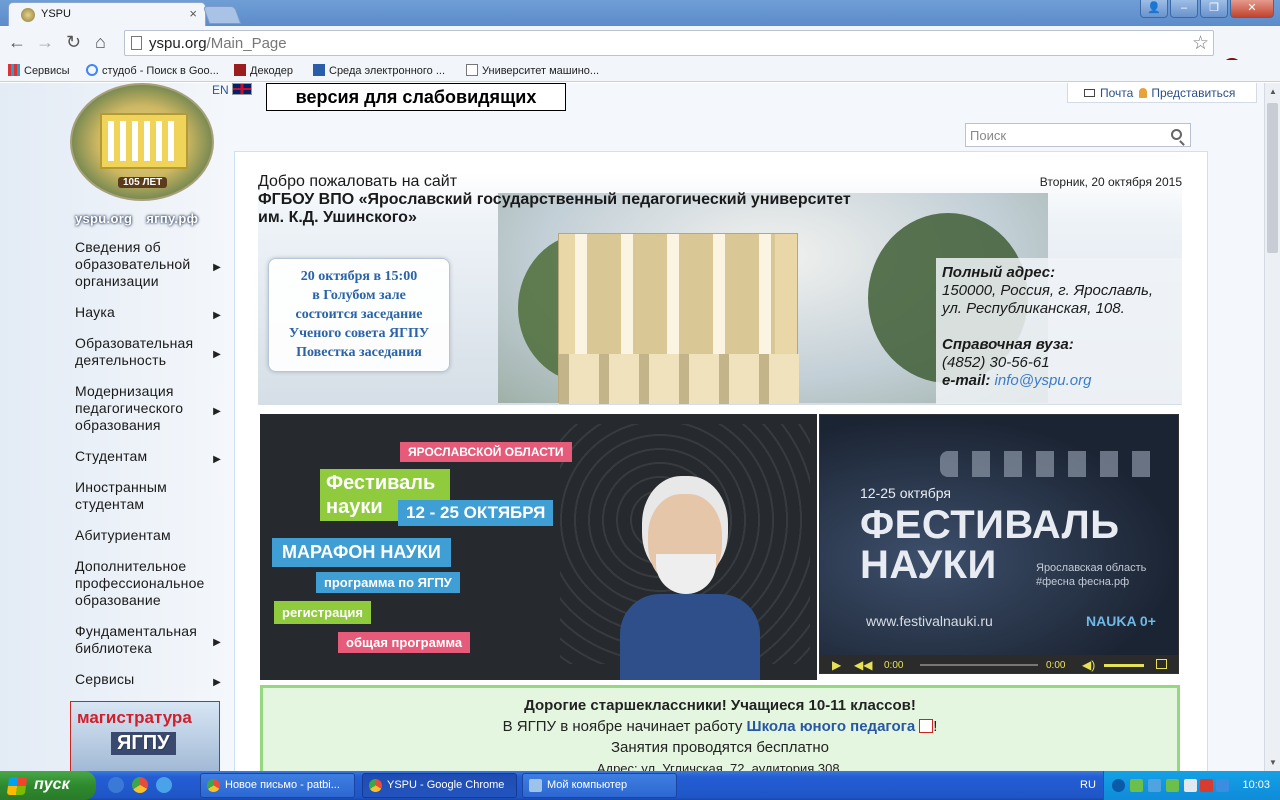 The height and width of the screenshot is (800, 1280). I want to click on link-yspu-org: yspu.org, so click(103, 218).